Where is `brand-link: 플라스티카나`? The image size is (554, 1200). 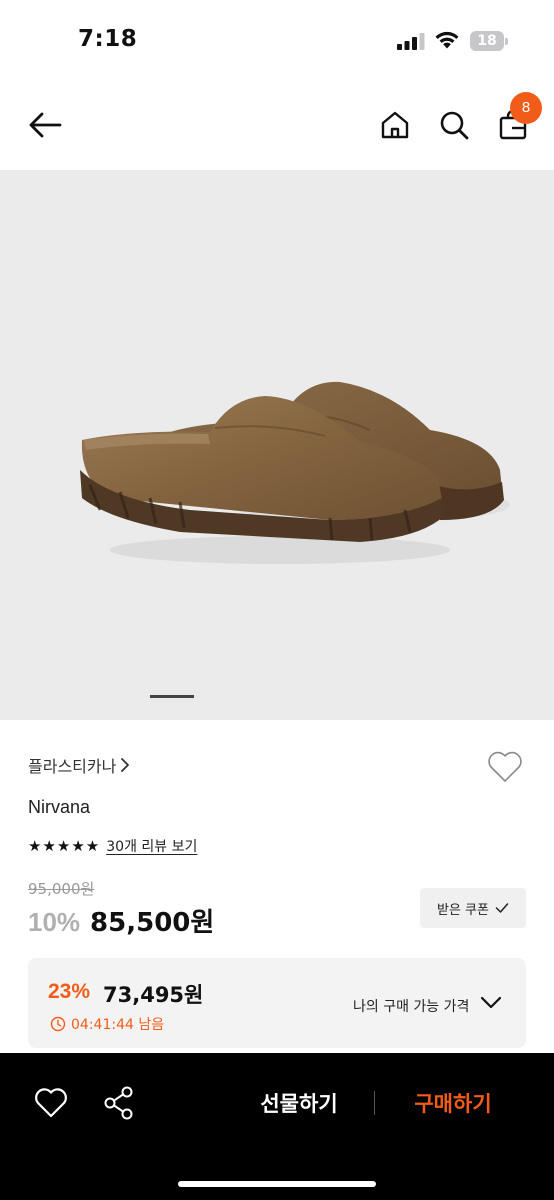
brand-link: 플라스티카나 is located at coordinates (79, 765).